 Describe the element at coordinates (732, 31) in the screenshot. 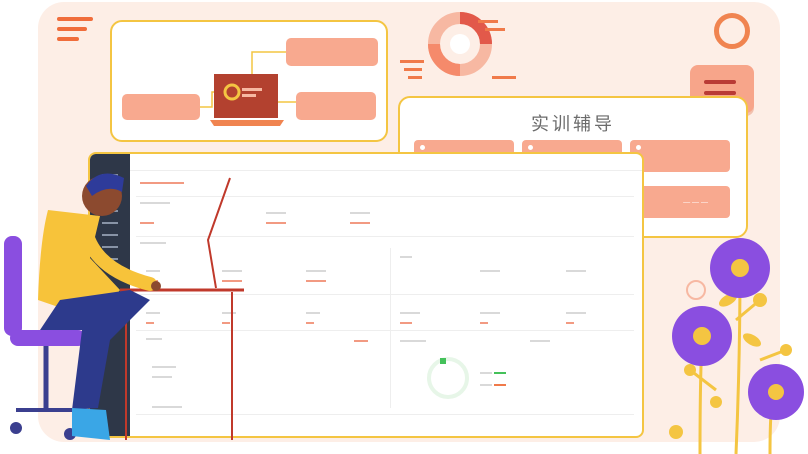

I see `ring-icon` at that location.